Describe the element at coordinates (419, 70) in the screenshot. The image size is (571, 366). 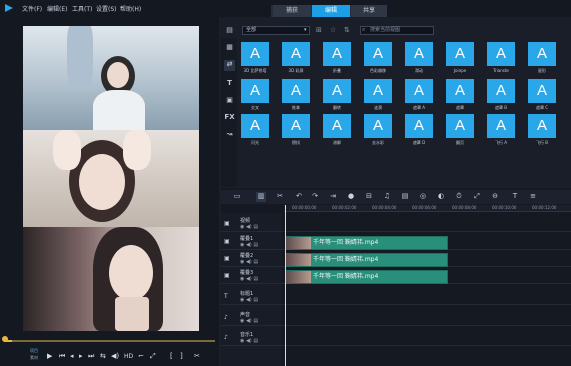
I see `transition-tile-label: 滑动` at that location.